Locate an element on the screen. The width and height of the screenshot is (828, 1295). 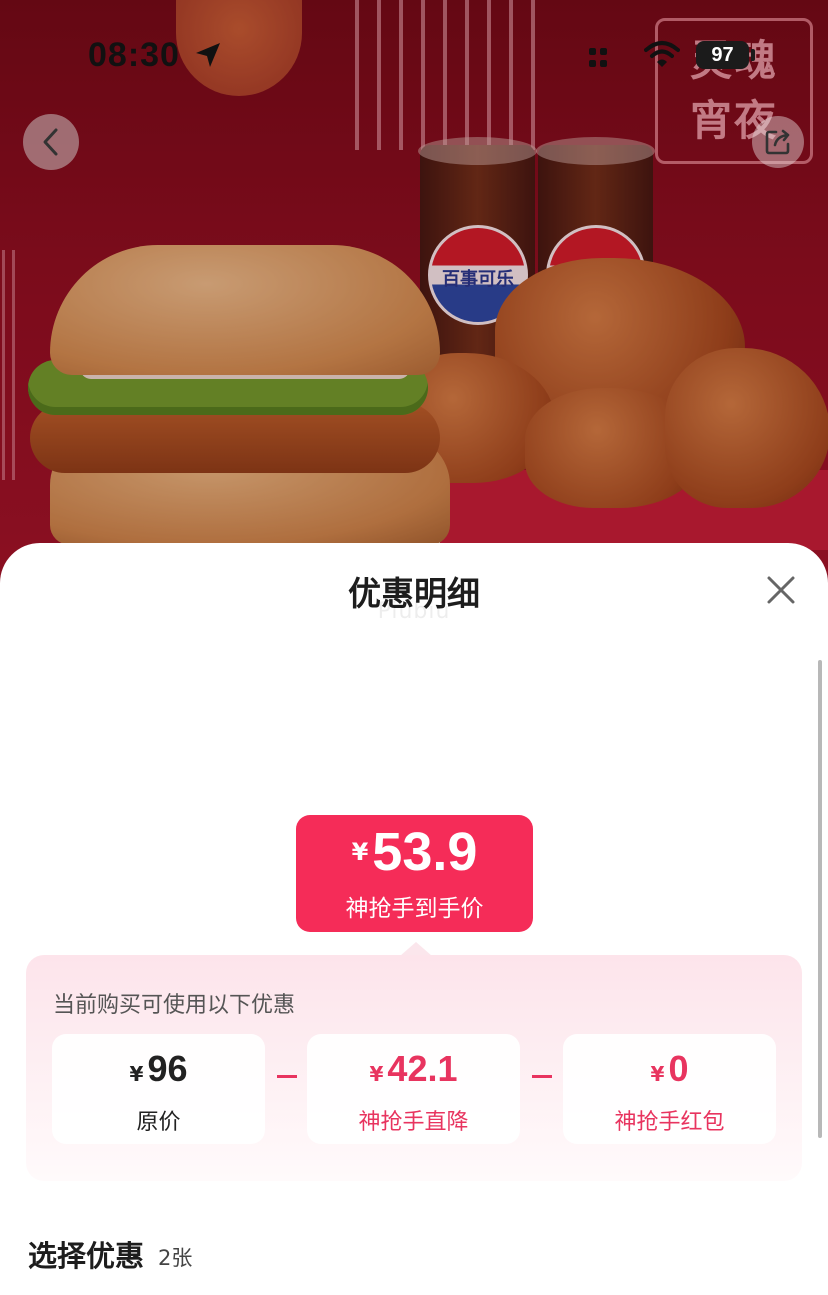
direct-discount-label: 神抢手直降 is located at coordinates (413, 1122).